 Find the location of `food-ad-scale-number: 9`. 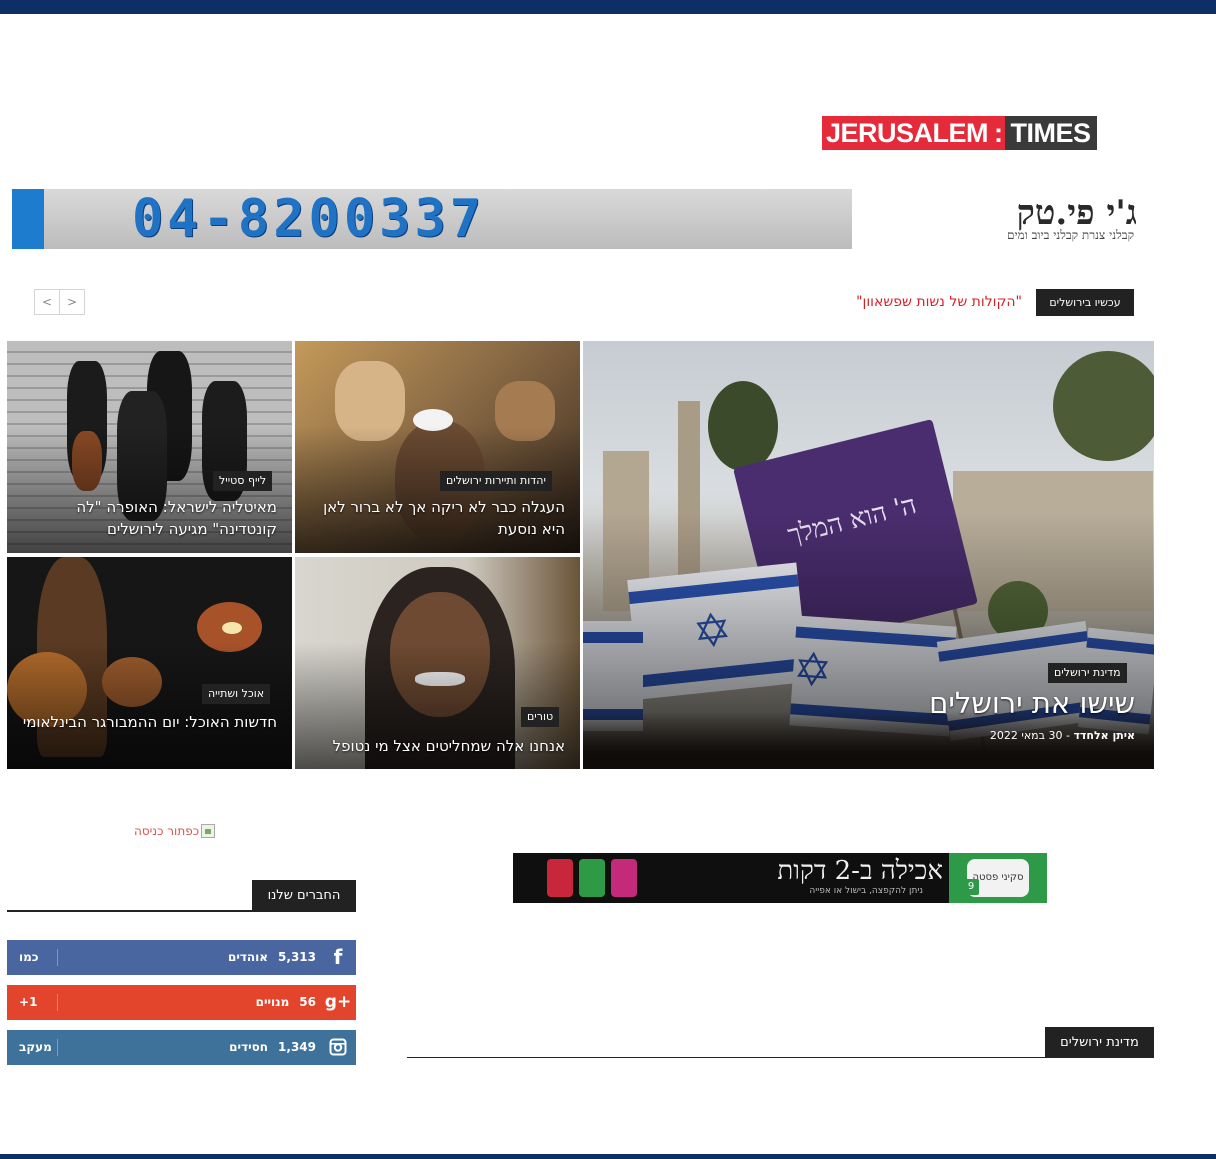

food-ad-scale-number: 9 is located at coordinates (971, 887).